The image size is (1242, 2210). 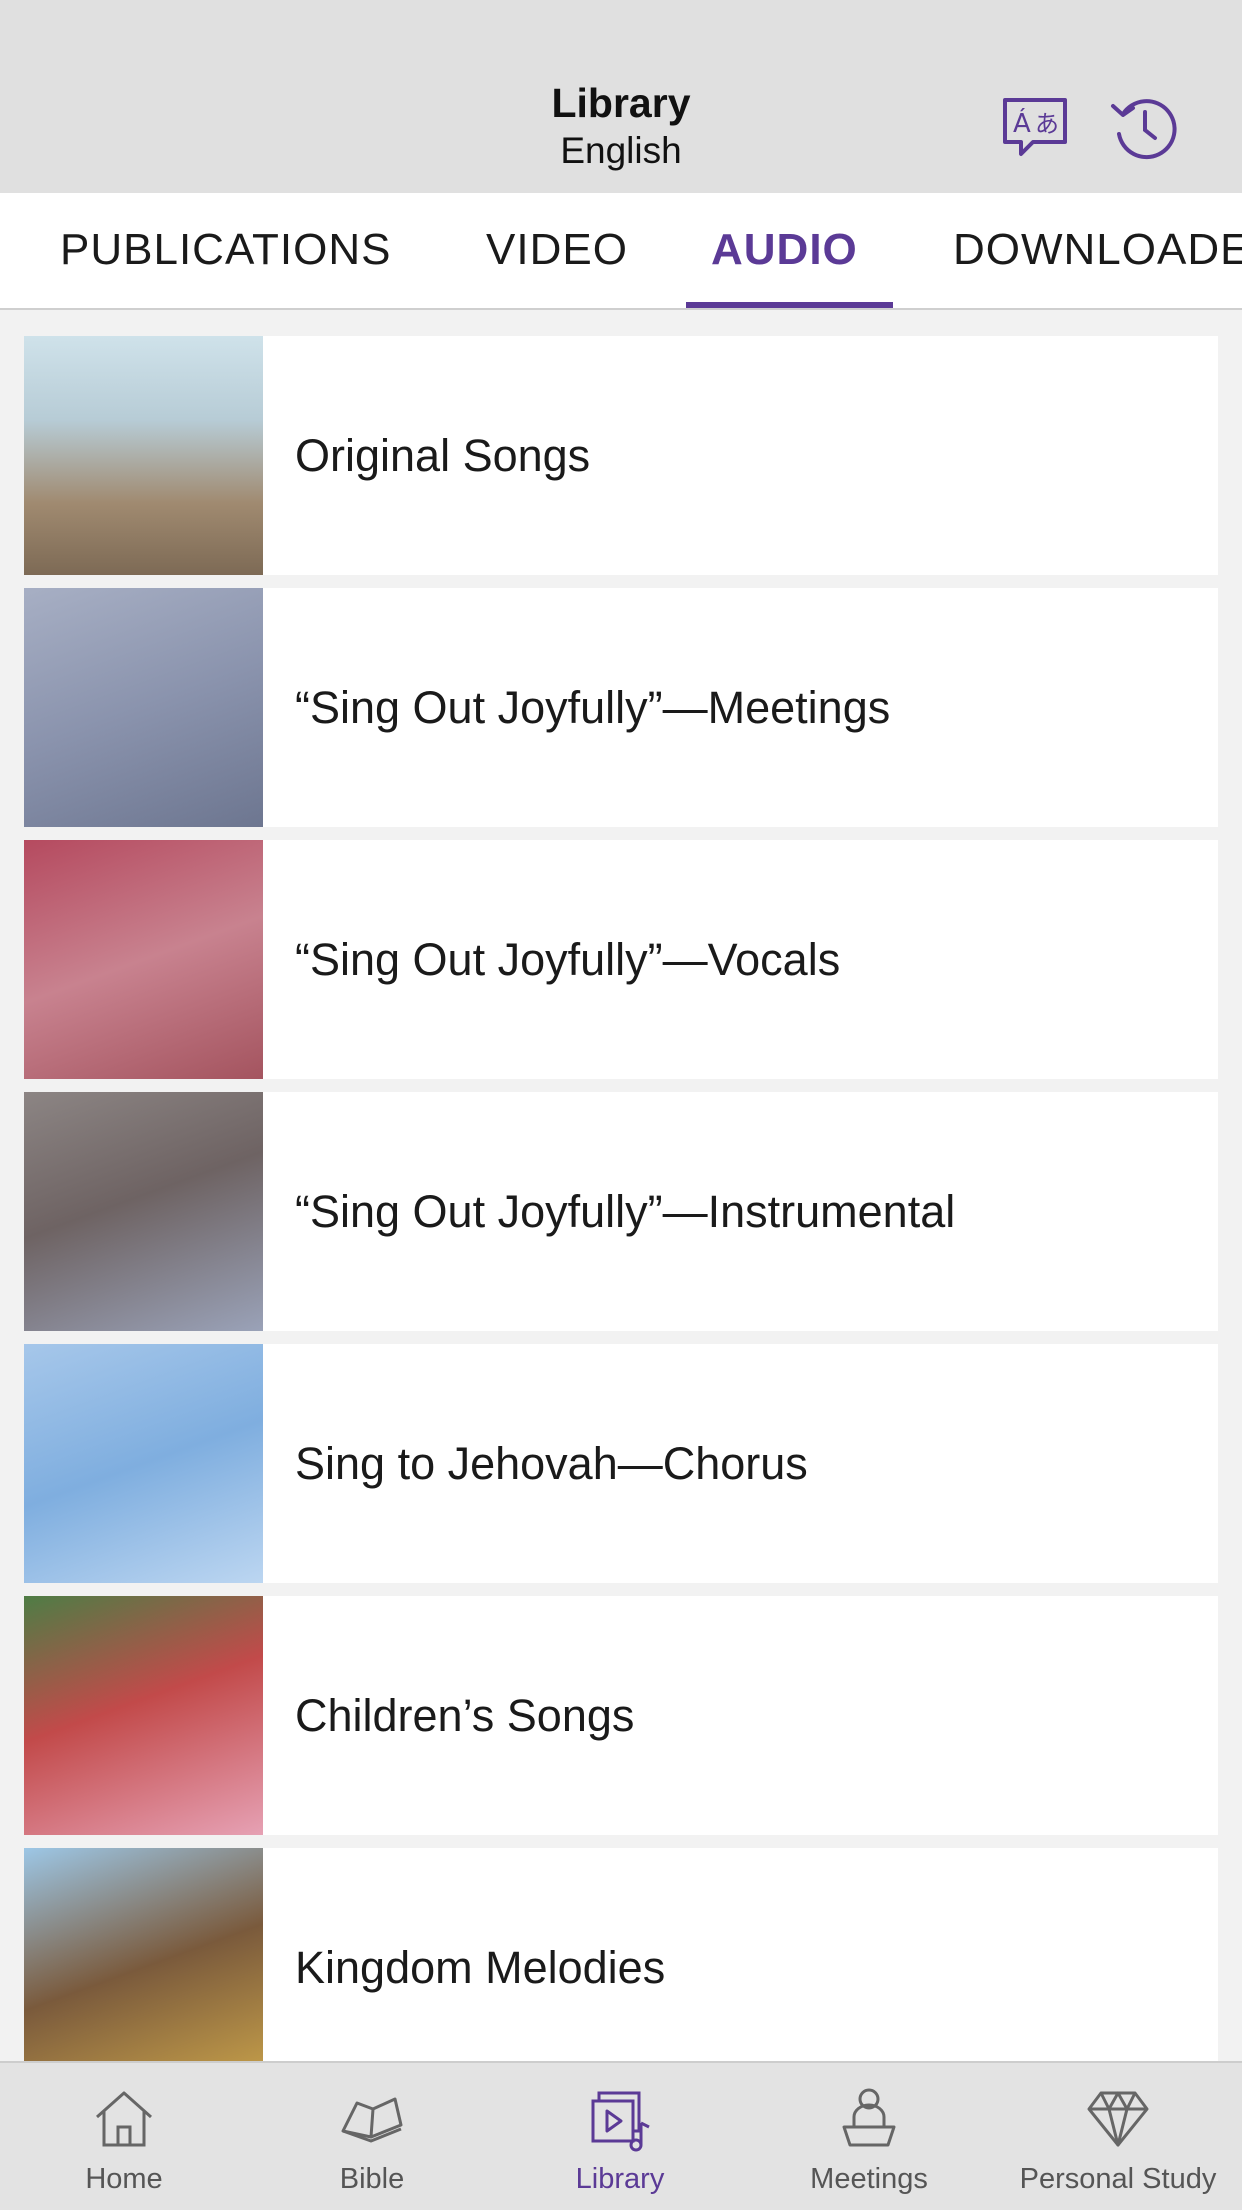 What do you see at coordinates (124, 2119) in the screenshot?
I see `home-icon` at bounding box center [124, 2119].